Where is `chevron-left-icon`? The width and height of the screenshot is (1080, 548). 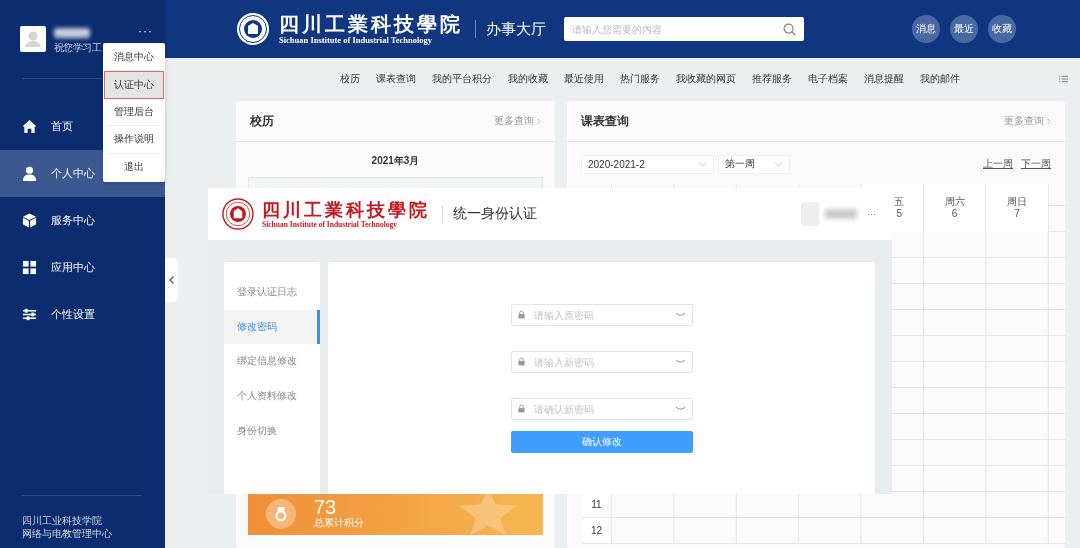
chevron-left-icon is located at coordinates (171, 280).